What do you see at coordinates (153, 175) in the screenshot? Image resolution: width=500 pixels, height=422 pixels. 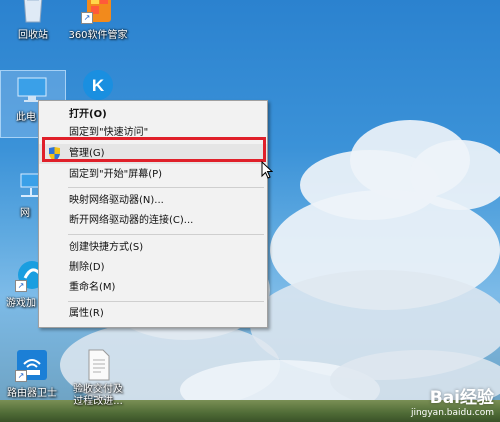 I see `menu-item-pin-start: 固定到"开始"屏幕(P)` at bounding box center [153, 175].